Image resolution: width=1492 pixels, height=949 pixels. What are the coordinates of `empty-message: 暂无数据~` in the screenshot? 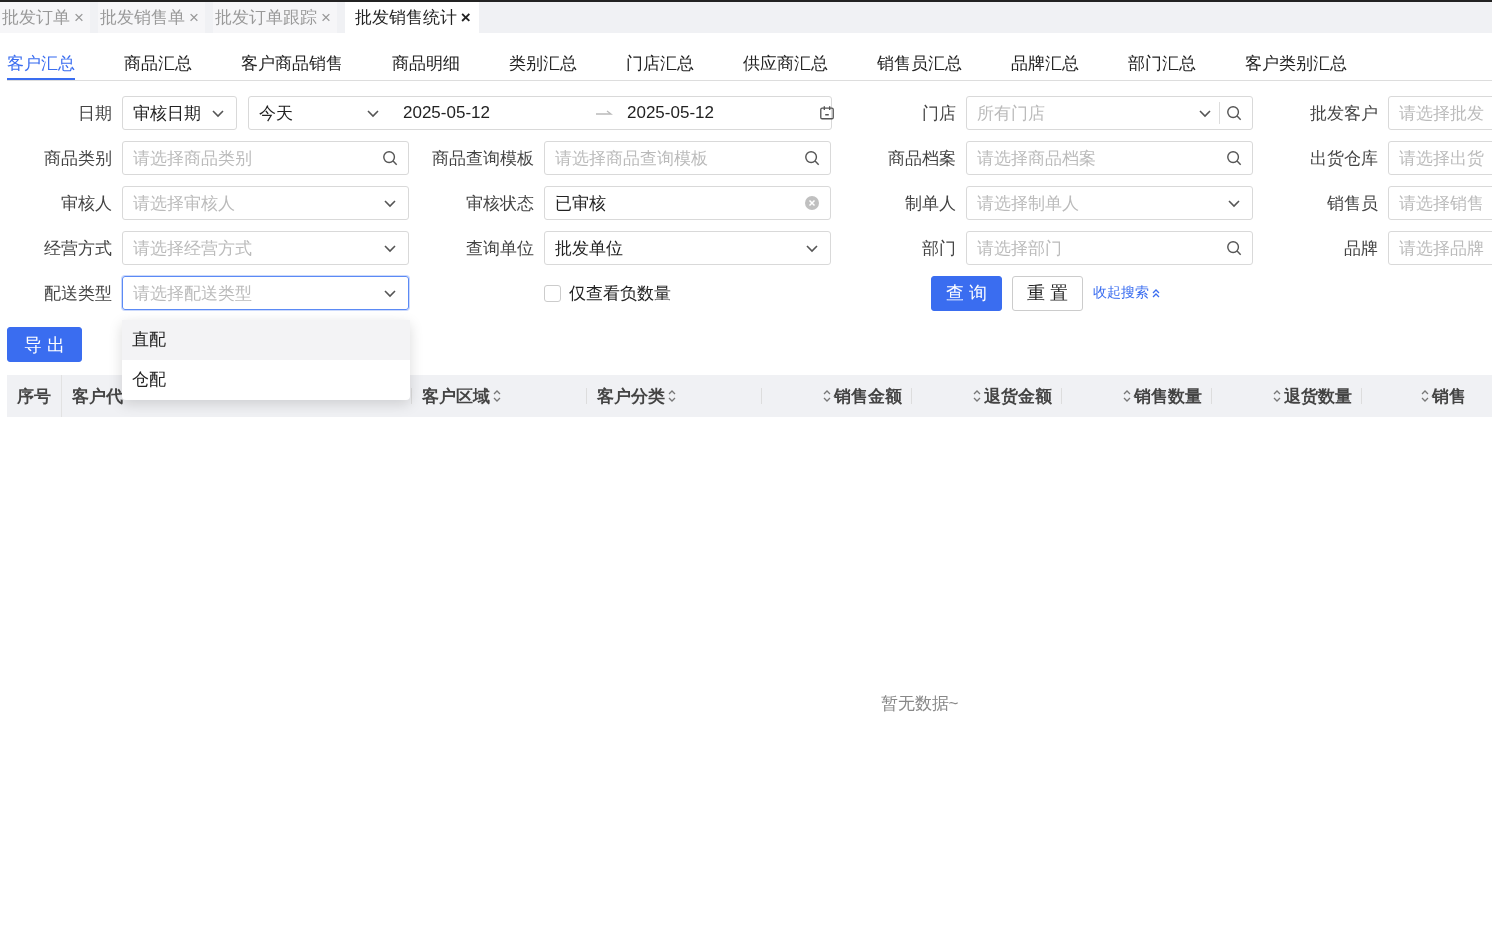 It's located at (919, 703).